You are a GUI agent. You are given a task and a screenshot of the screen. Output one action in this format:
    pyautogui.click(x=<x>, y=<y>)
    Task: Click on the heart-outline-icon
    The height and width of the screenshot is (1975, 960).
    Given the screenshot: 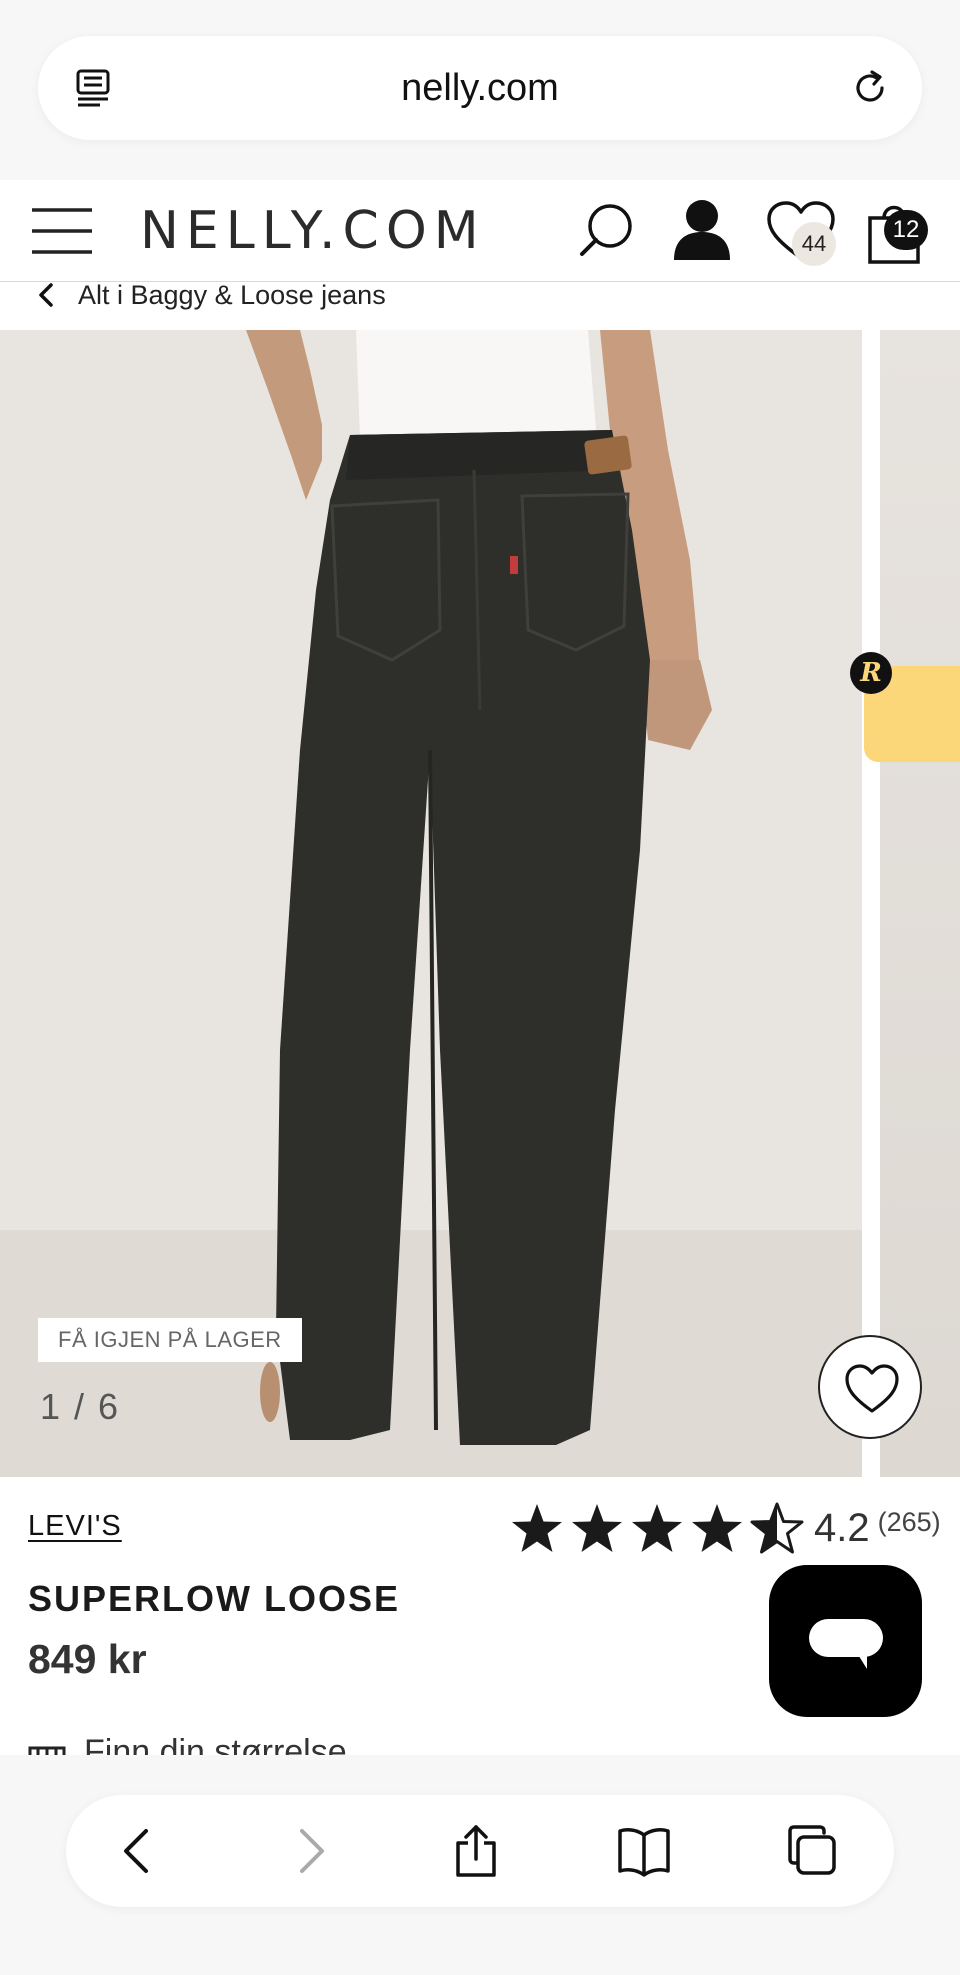 What is the action you would take?
    pyautogui.click(x=872, y=1388)
    